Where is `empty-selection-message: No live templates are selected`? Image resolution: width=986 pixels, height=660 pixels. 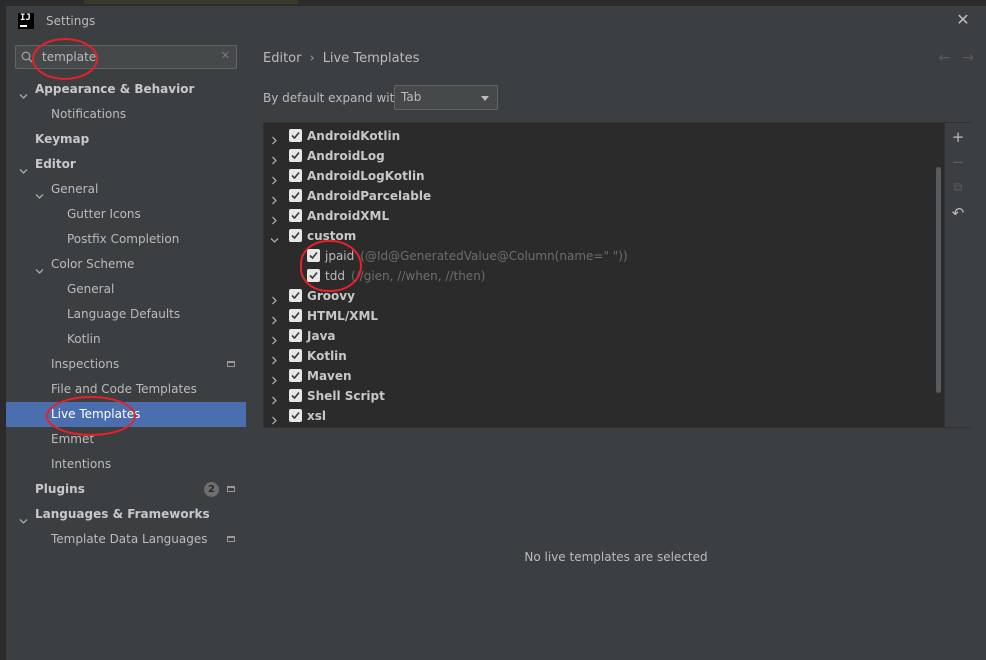
empty-selection-message: No live templates are selected is located at coordinates (616, 557).